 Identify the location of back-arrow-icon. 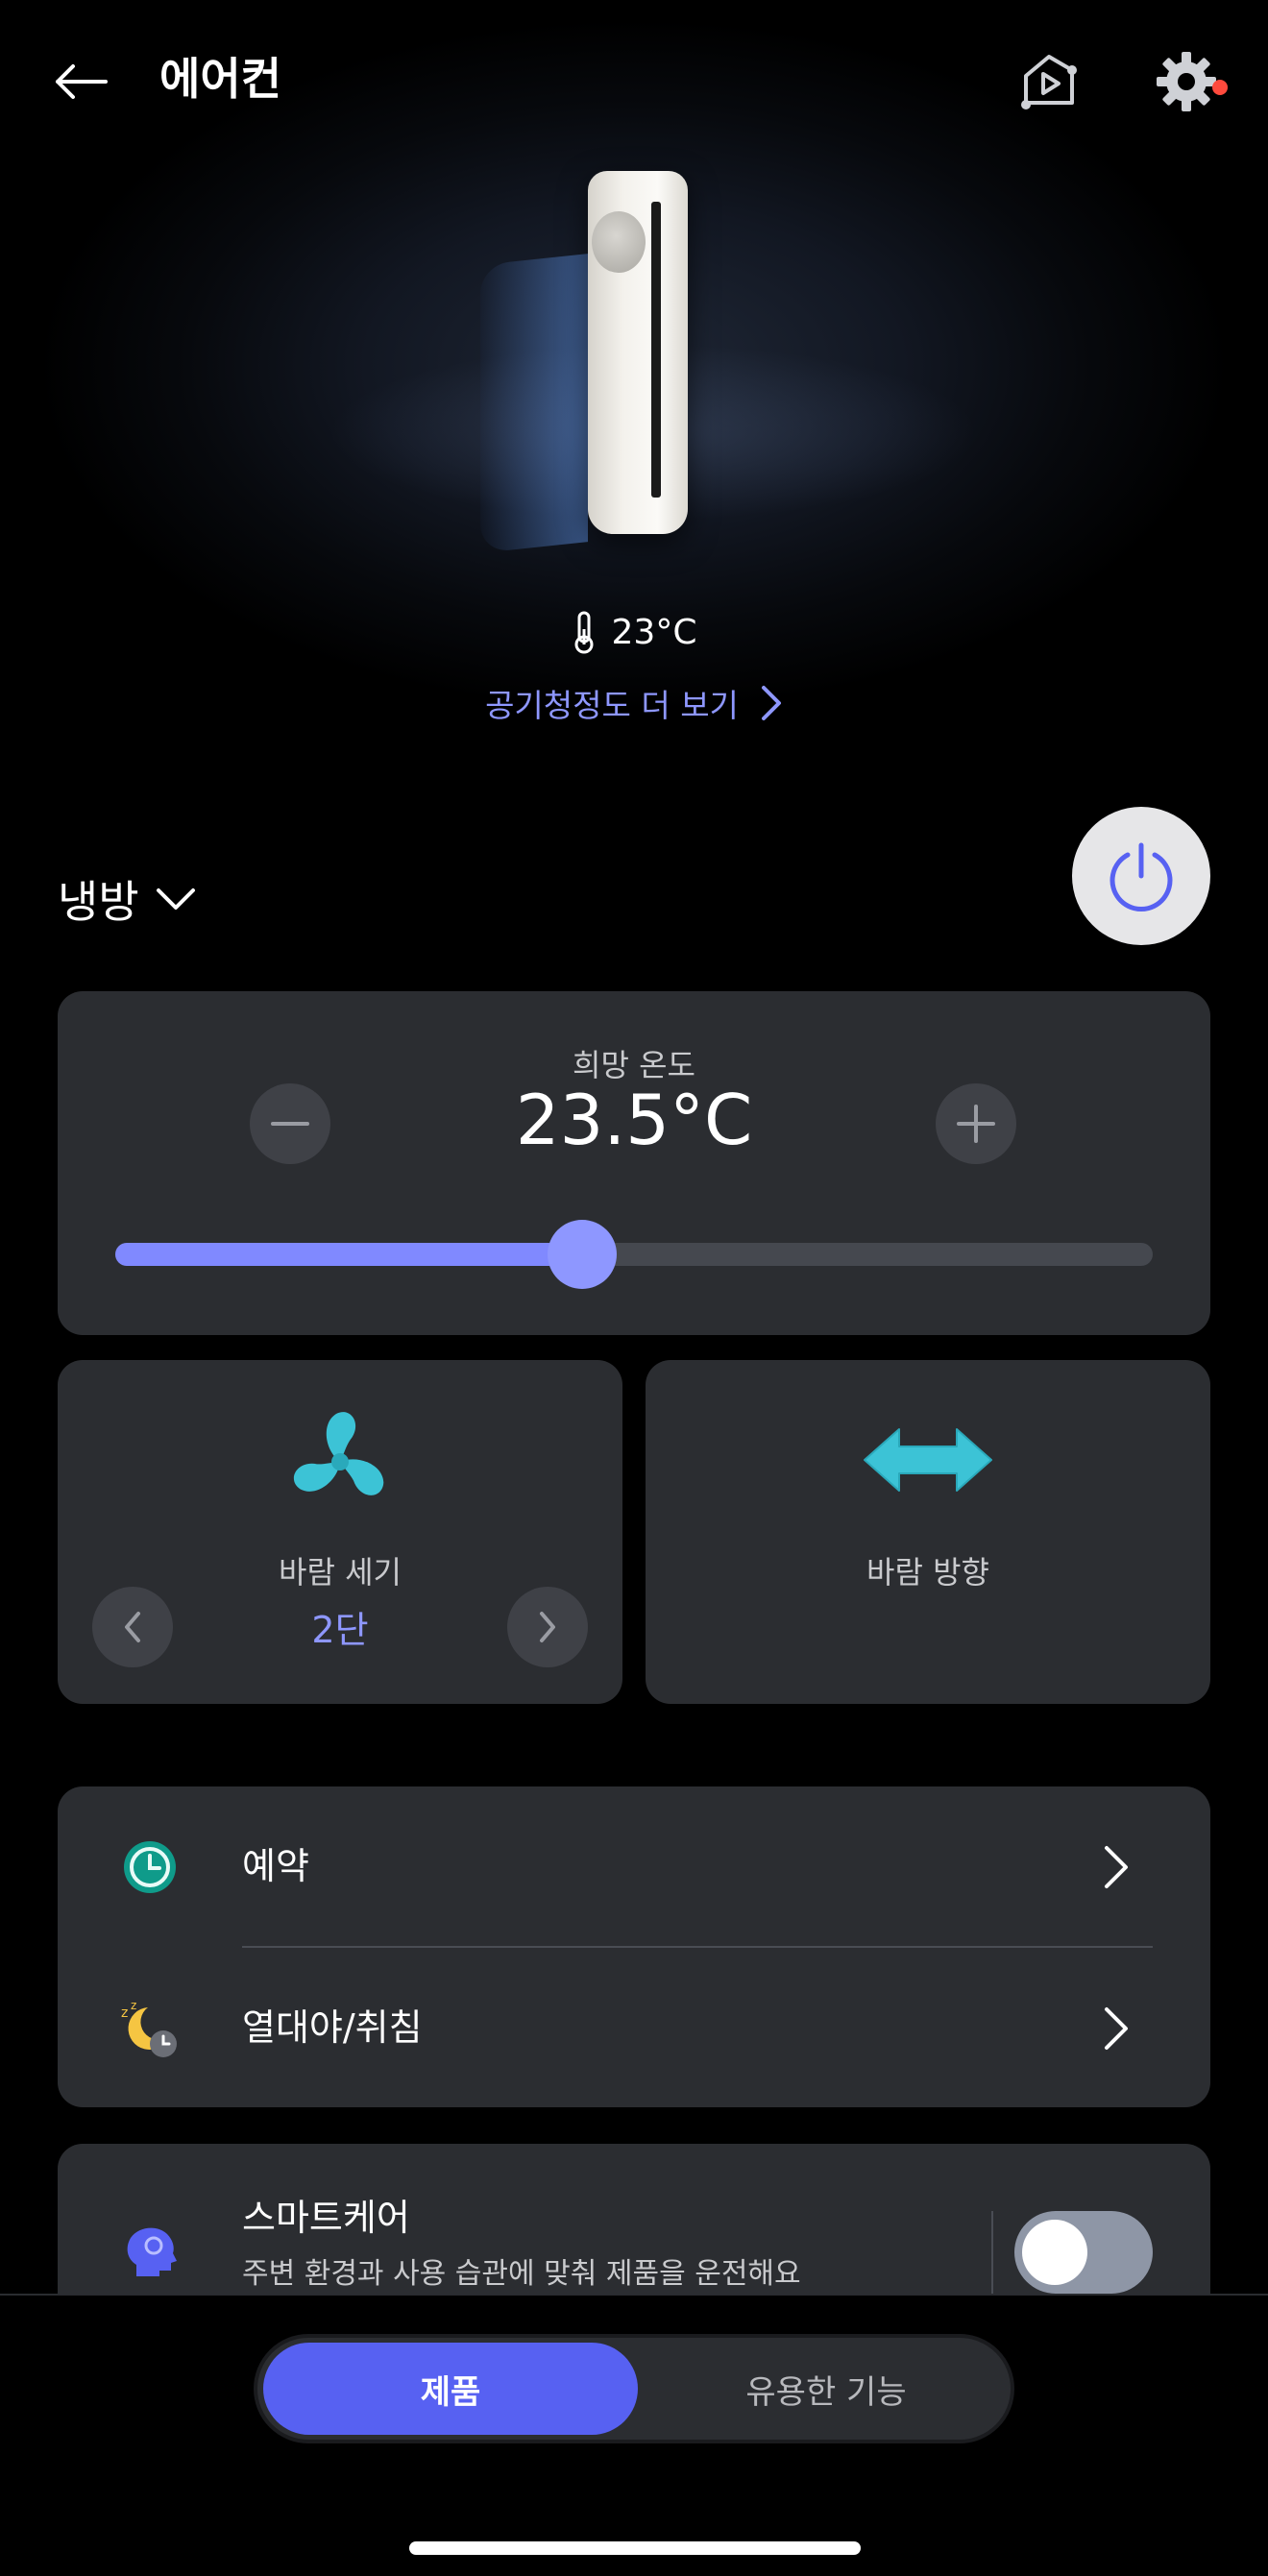
(82, 81).